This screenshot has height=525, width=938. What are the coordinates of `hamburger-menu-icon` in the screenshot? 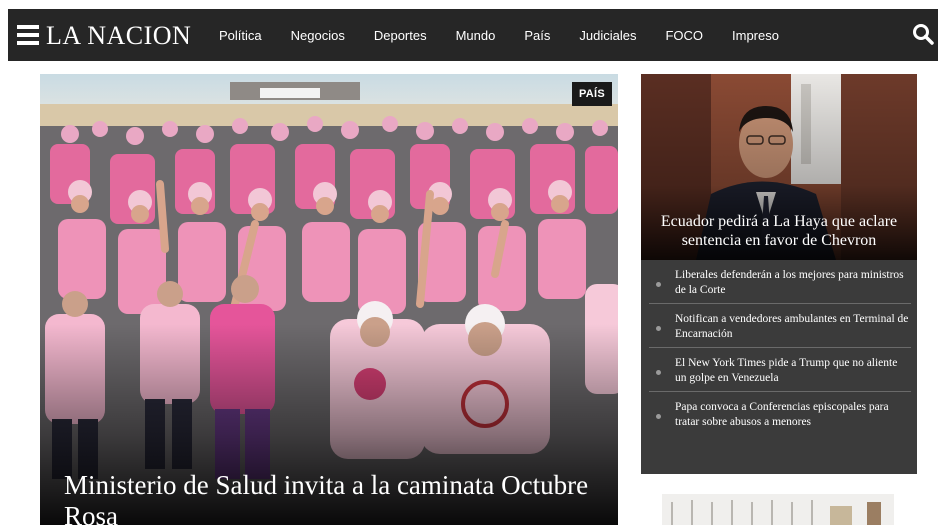 It's located at (28, 35).